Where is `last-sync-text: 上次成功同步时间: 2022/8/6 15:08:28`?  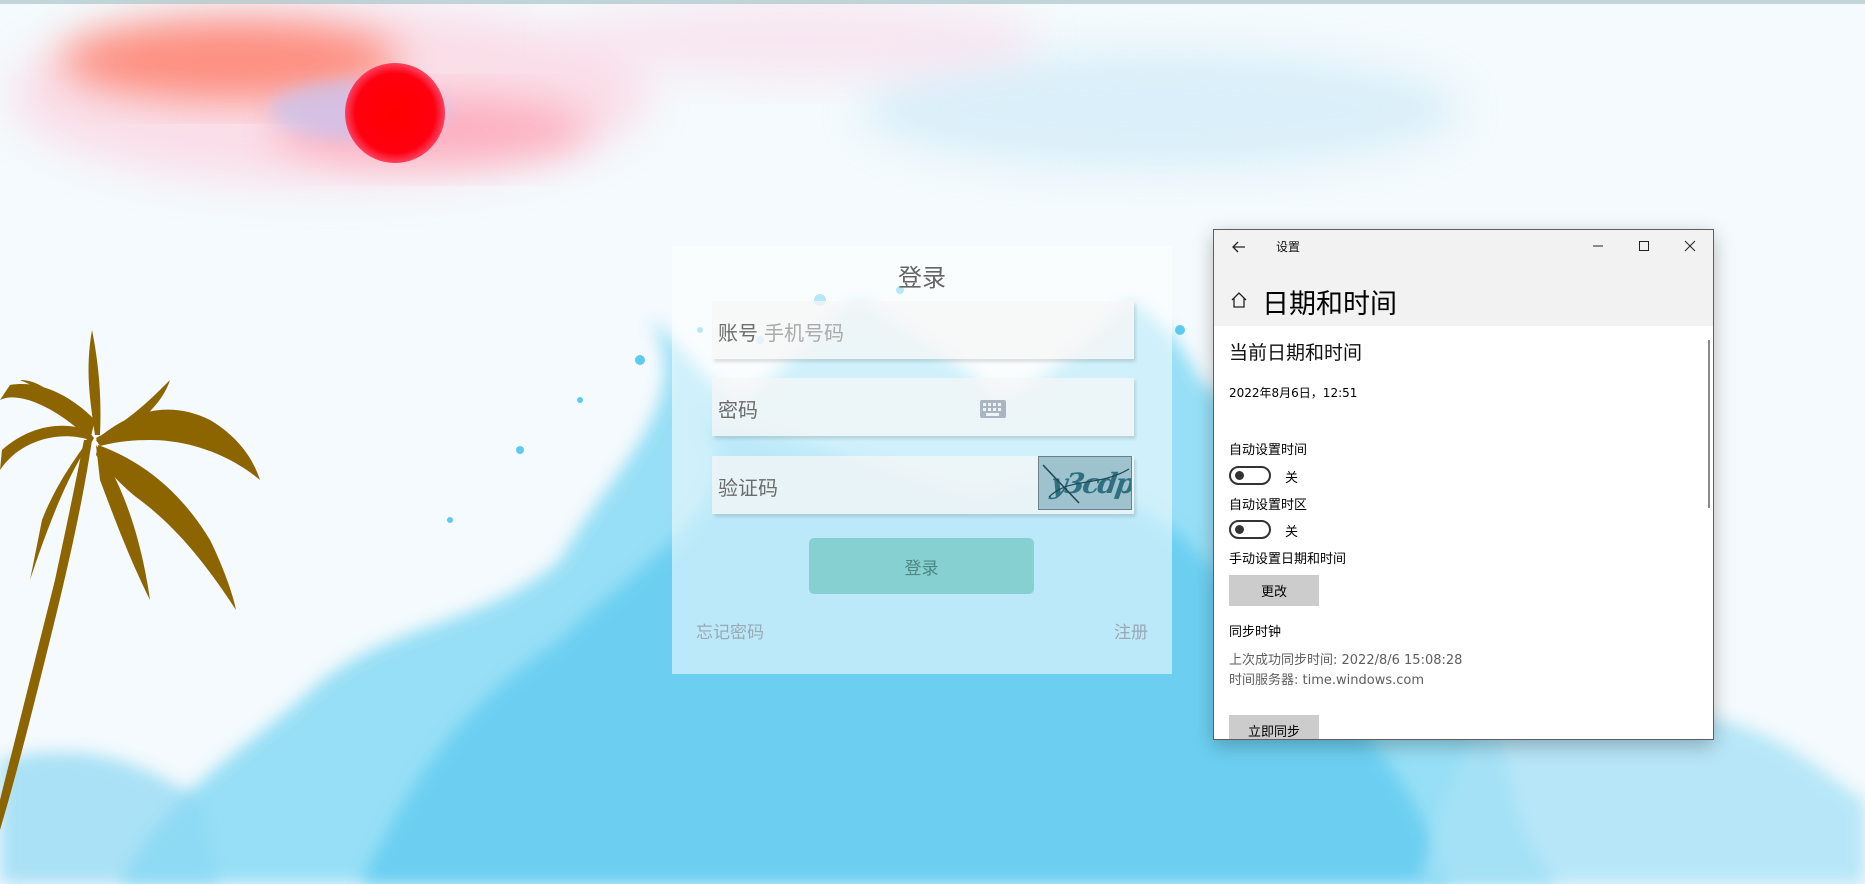 last-sync-text: 上次成功同步时间: 2022/8/6 15:08:28 is located at coordinates (1346, 660).